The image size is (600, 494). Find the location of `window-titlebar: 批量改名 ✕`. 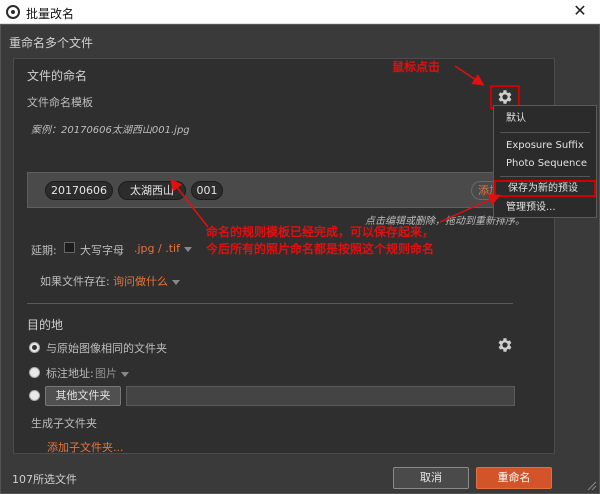

window-titlebar: 批量改名 ✕ is located at coordinates (300, 12).